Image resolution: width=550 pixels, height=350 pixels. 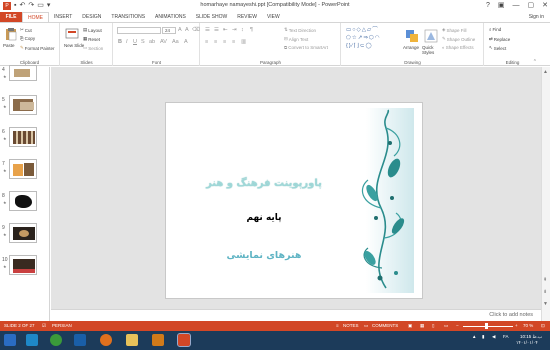 I want to click on replace-button: ⇄ Replace, so click(x=499, y=39).